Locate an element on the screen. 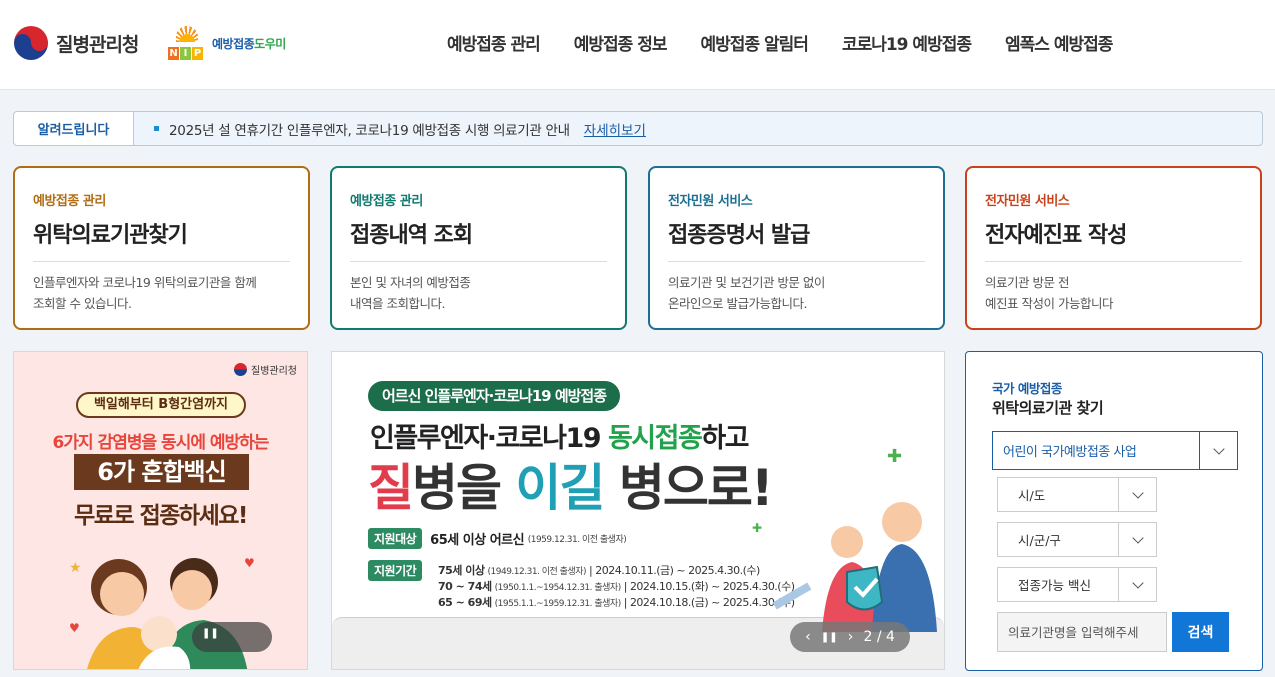  schedule-age: 70 ~ 74세 is located at coordinates (465, 586).